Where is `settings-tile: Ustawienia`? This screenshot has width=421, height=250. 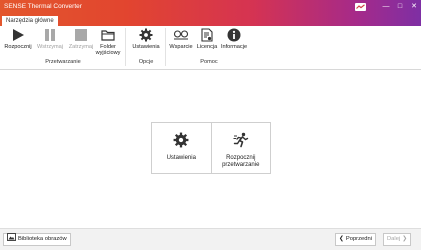 settings-tile: Ustawienia is located at coordinates (182, 148).